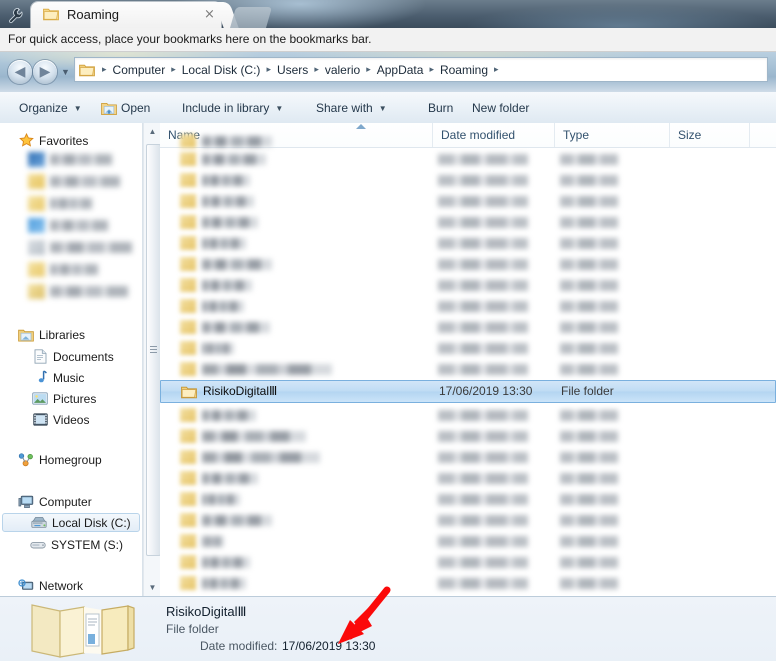 The width and height of the screenshot is (776, 661). I want to click on open-button: Open, so click(125, 108).